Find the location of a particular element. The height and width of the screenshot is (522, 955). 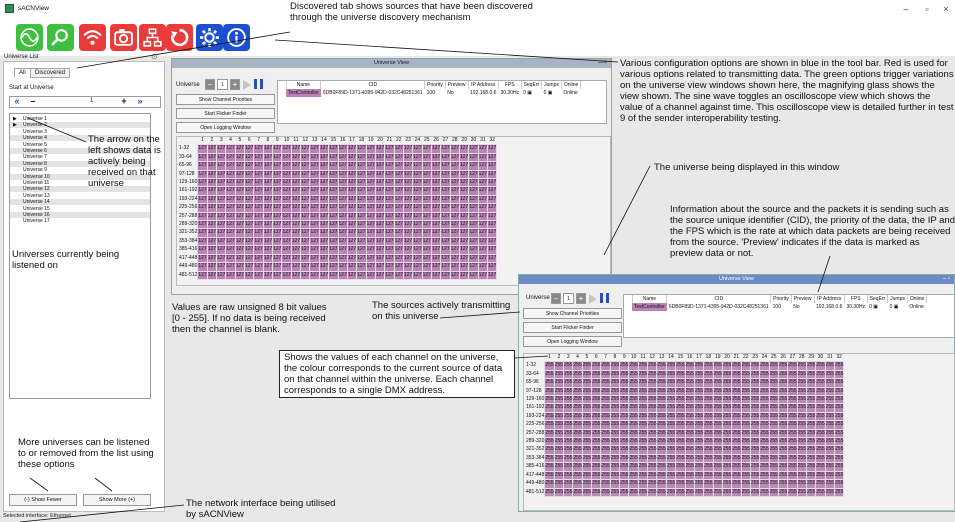

universe-spinbox: 1 is located at coordinates (222, 84).